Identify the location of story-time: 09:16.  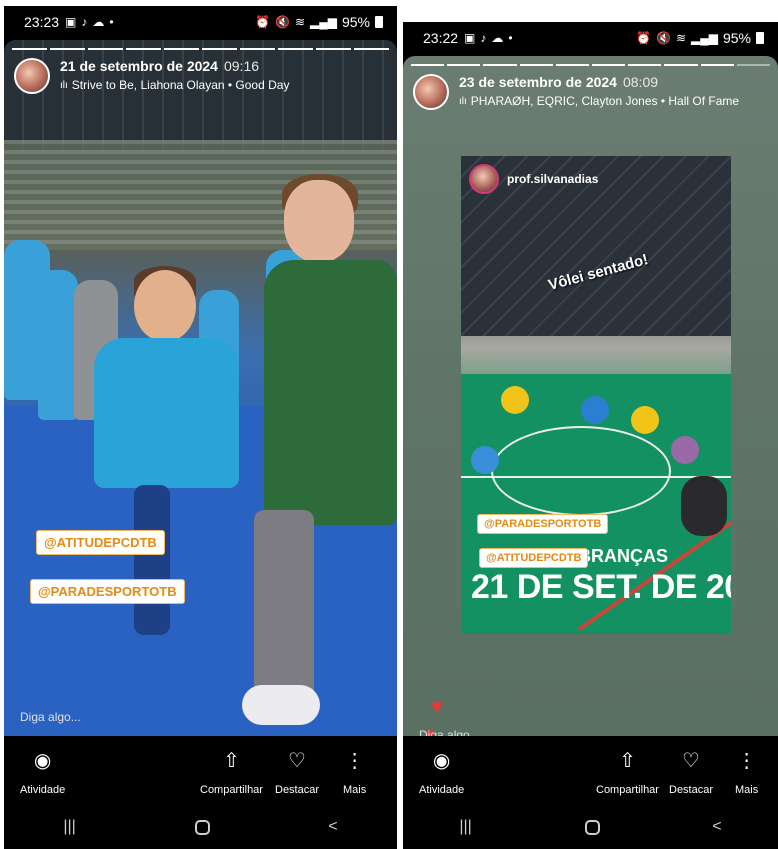
(241, 66).